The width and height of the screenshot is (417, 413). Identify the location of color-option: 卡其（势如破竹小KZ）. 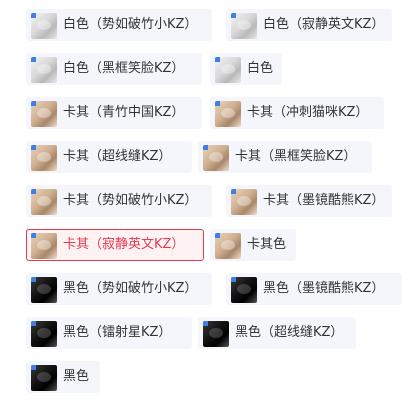
(119, 201).